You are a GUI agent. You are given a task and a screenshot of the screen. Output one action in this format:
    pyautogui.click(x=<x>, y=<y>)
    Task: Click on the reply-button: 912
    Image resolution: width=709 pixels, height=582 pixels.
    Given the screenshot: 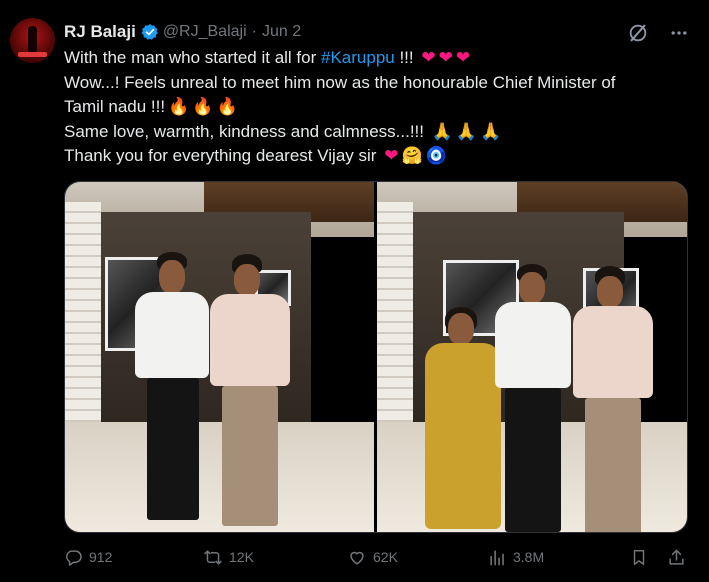 What is the action you would take?
    pyautogui.click(x=88, y=557)
    